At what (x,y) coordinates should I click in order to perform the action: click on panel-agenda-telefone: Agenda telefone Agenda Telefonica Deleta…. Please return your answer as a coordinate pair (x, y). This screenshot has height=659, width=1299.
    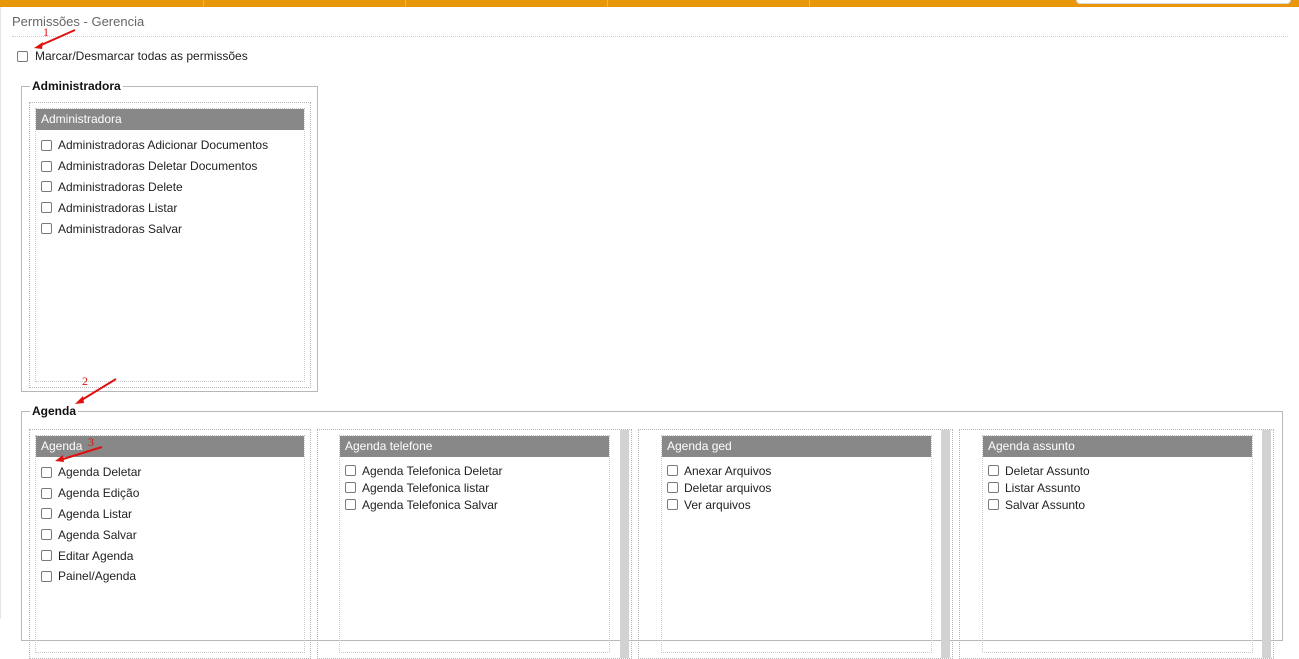
    Looking at the image, I should click on (474, 544).